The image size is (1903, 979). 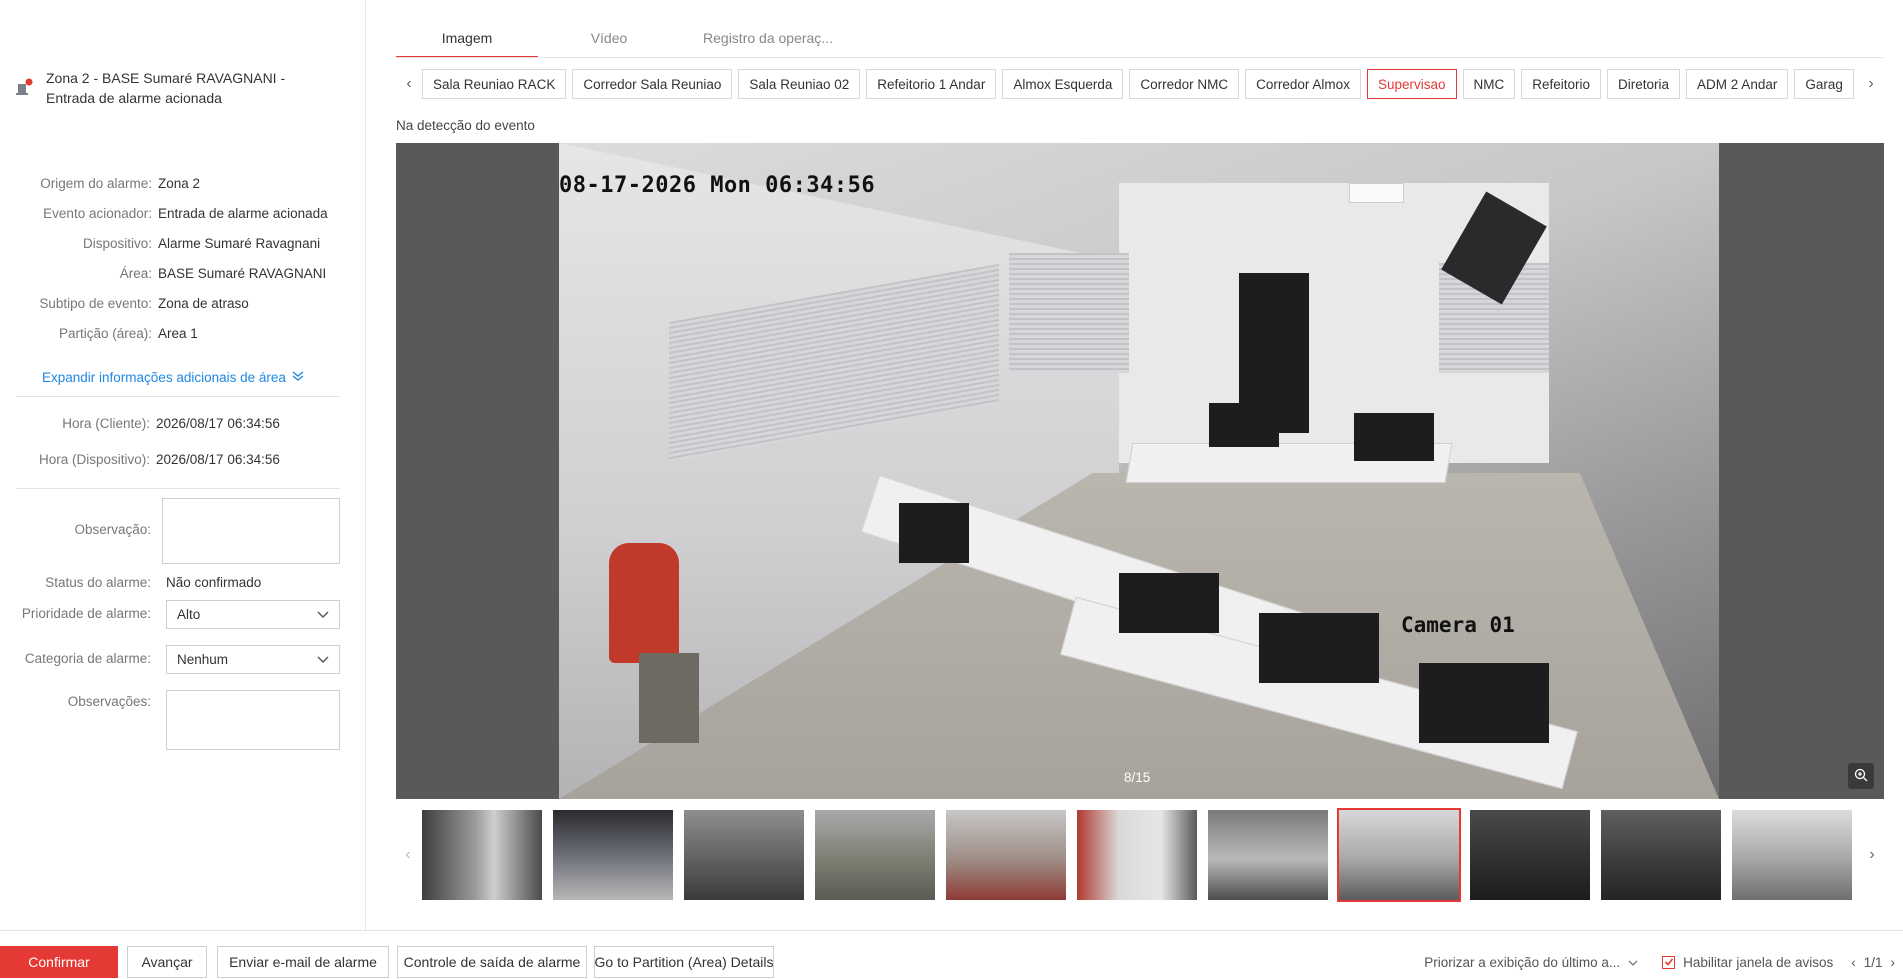 I want to click on remarks-row: Observações:, so click(x=170, y=720).